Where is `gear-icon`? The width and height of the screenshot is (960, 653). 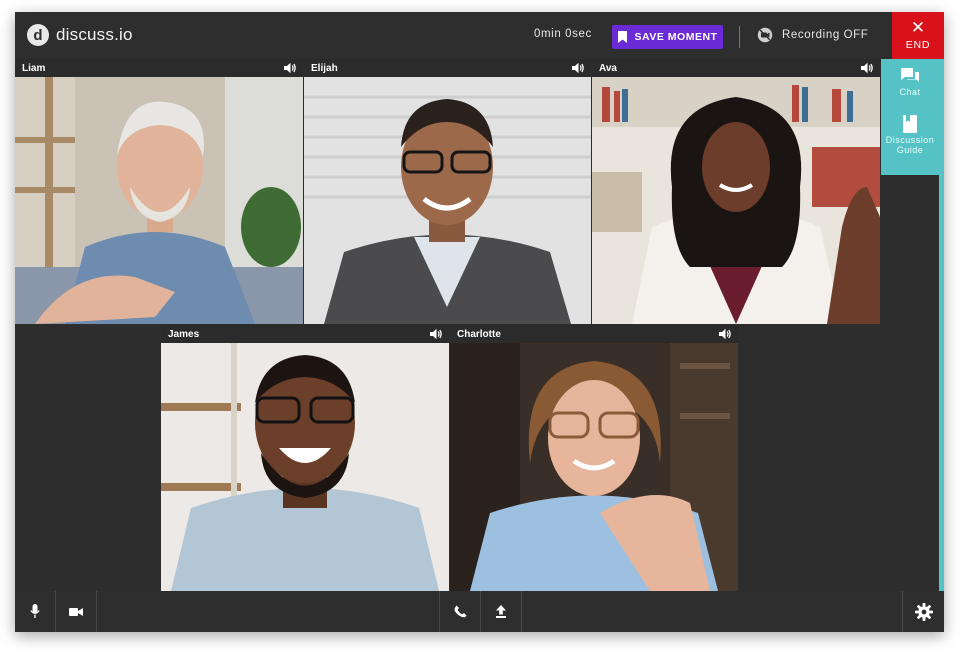 gear-icon is located at coordinates (923, 611).